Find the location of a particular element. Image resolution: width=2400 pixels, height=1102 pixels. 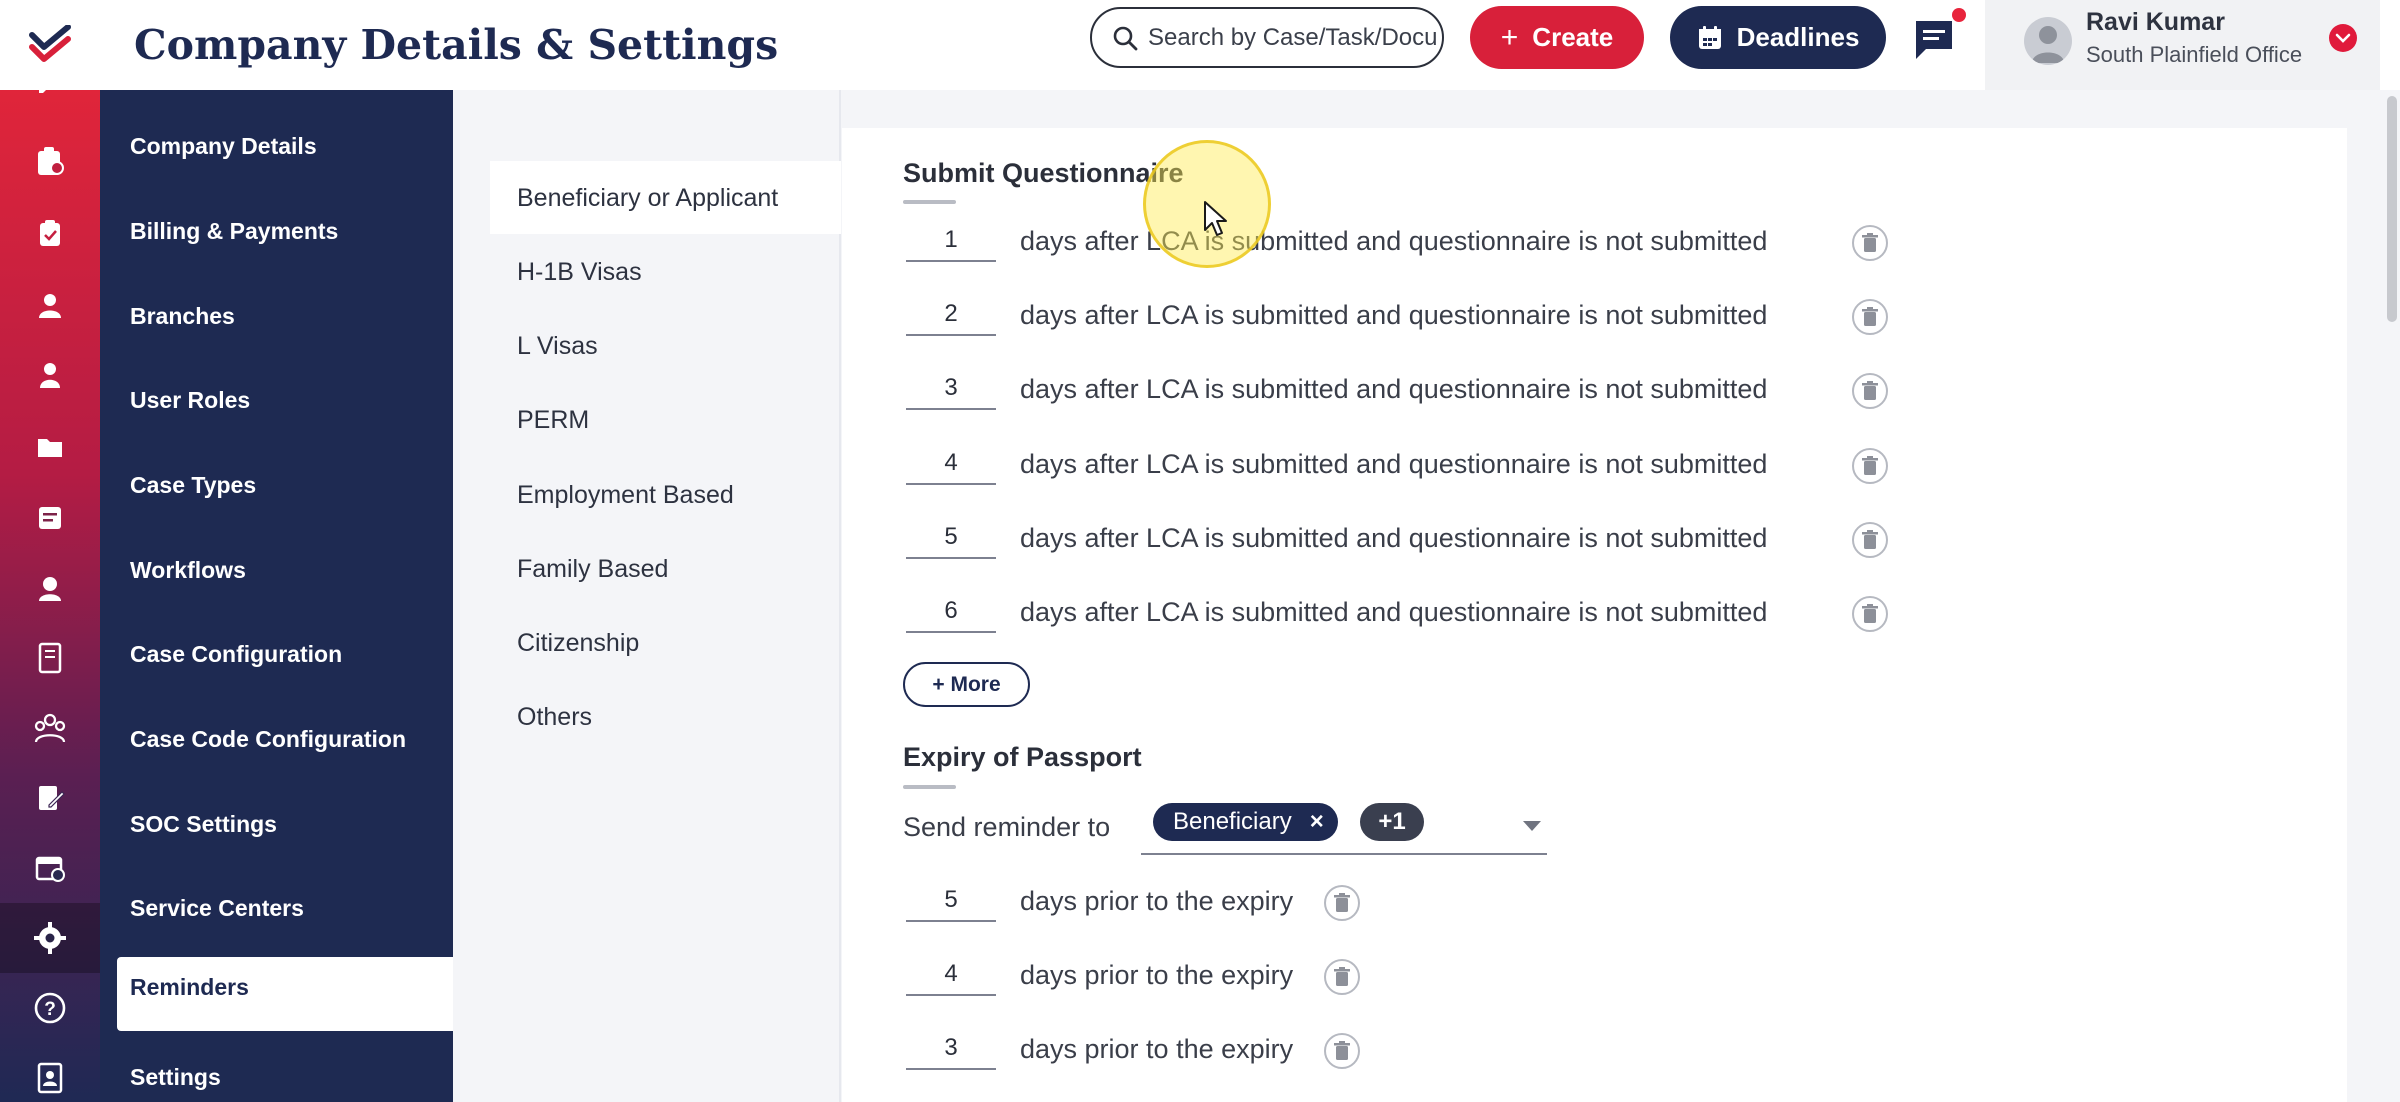

notes-icon is located at coordinates (50, 518).